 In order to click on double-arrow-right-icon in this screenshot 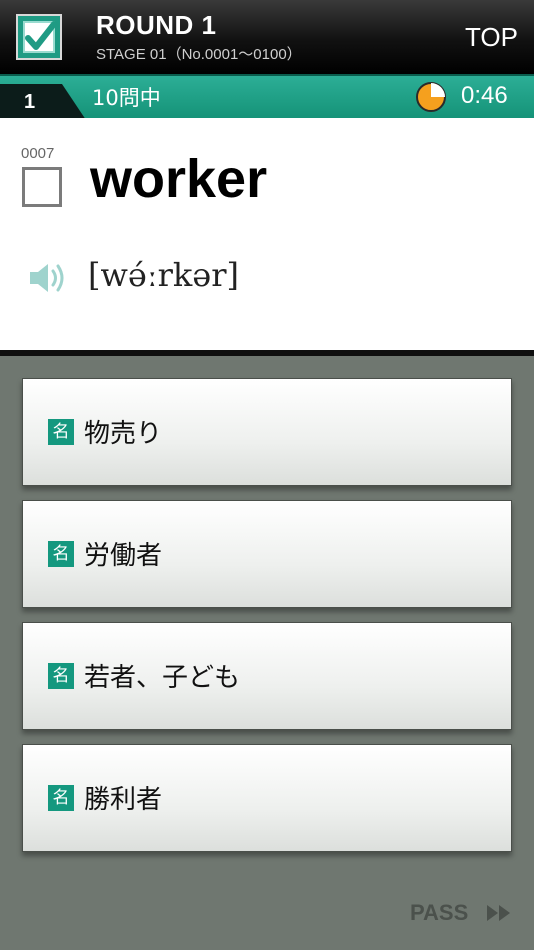, I will do `click(498, 913)`.